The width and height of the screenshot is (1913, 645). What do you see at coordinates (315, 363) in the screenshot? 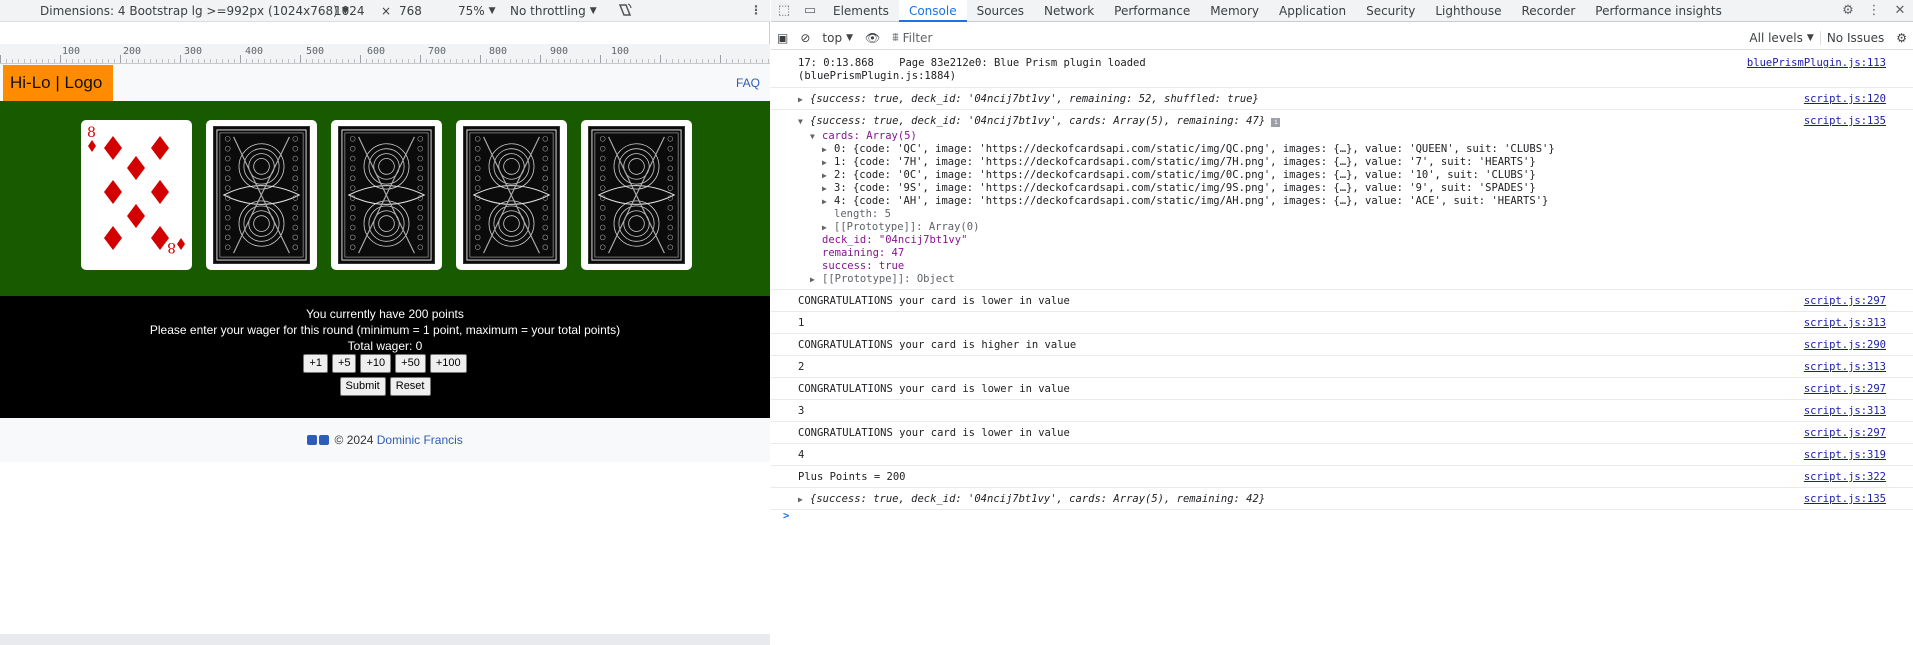
I see `wager-plus-1-button: +1` at bounding box center [315, 363].